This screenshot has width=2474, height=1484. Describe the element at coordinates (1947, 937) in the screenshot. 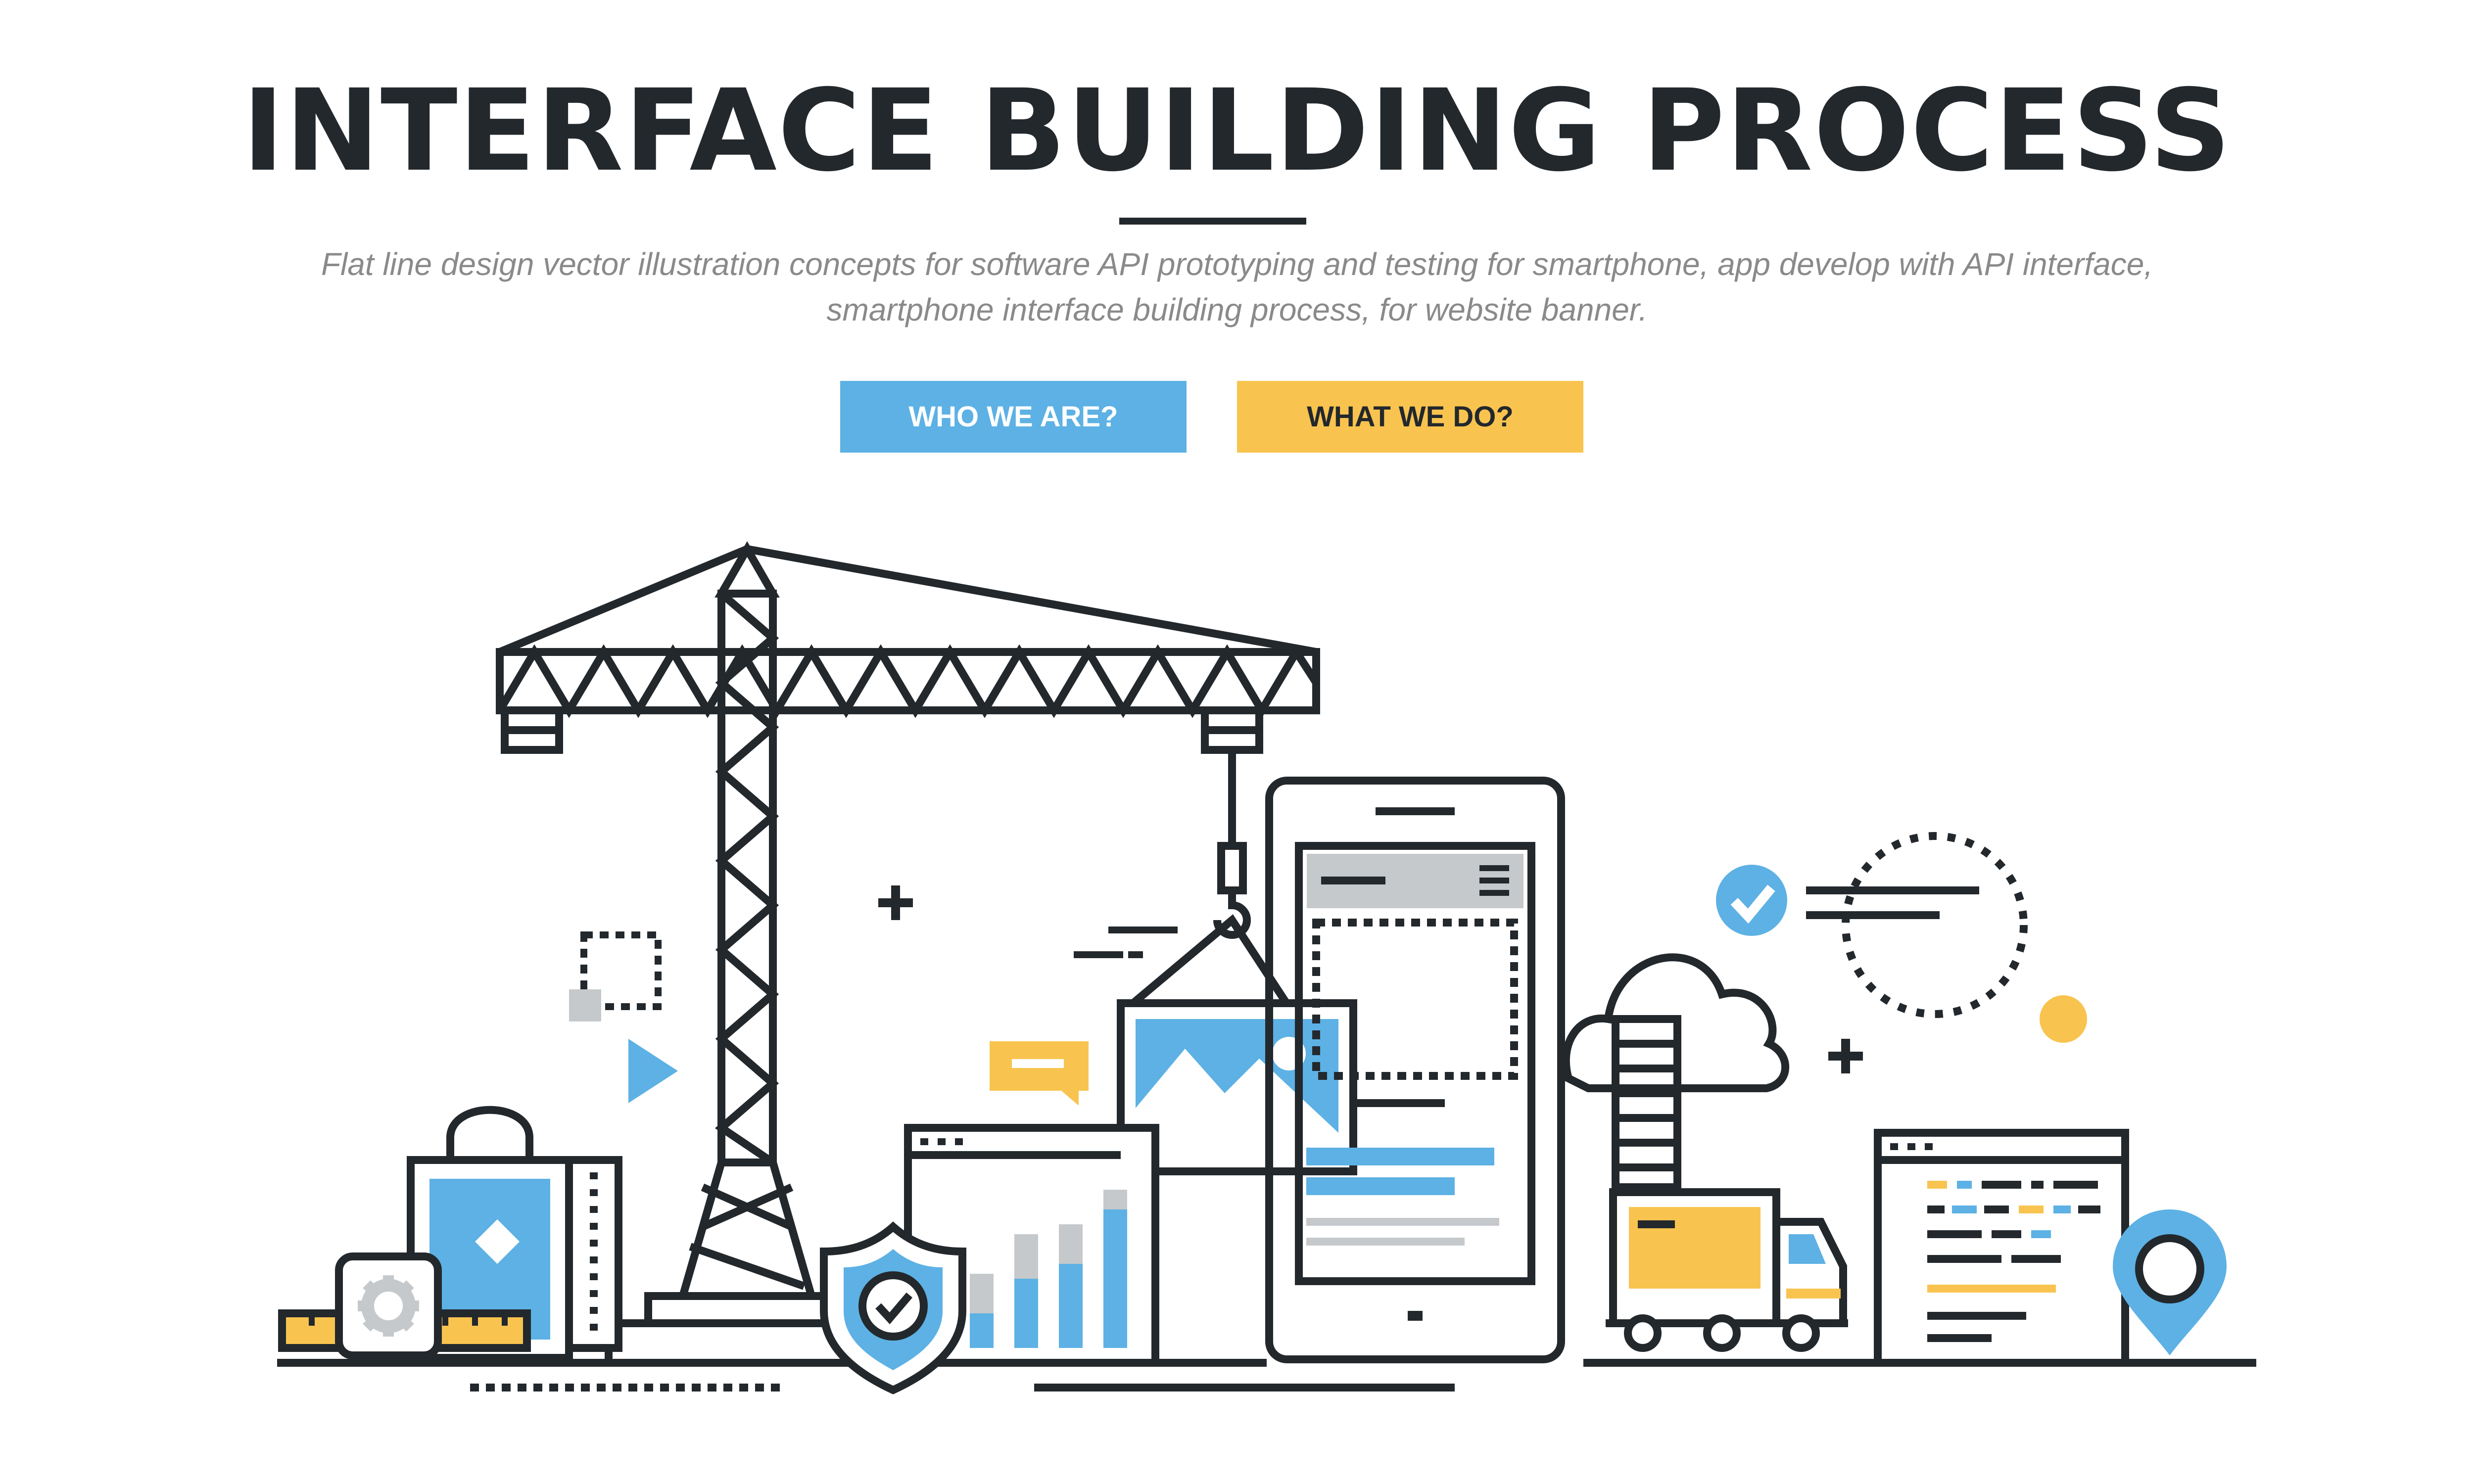

I see `dashed-circle-icon` at that location.